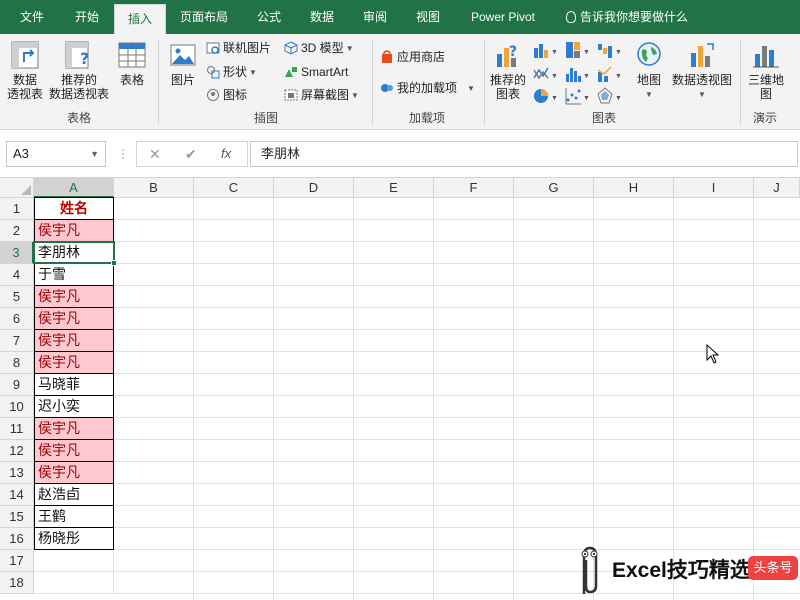  I want to click on cancel-icon: ✕, so click(155, 154).